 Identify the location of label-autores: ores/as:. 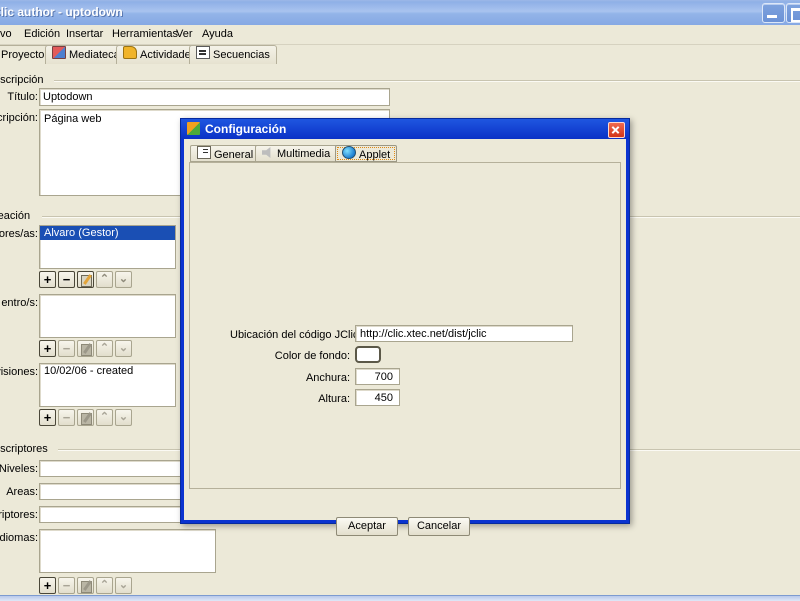
(19, 234).